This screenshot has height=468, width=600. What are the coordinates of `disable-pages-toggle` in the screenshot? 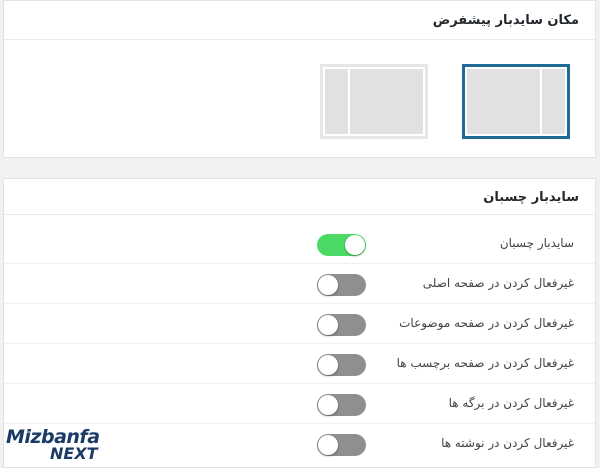 It's located at (341, 405).